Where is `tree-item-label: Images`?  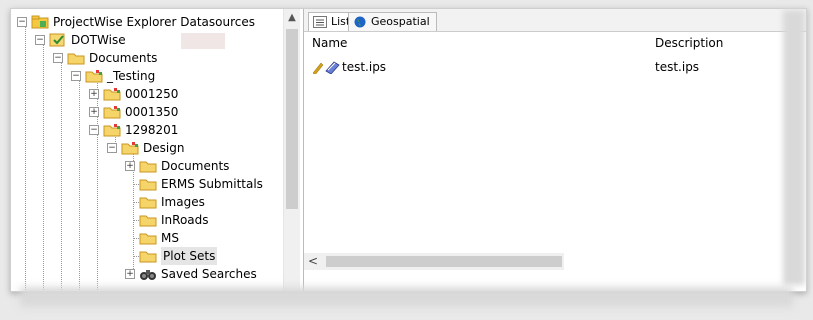 tree-item-label: Images is located at coordinates (183, 202).